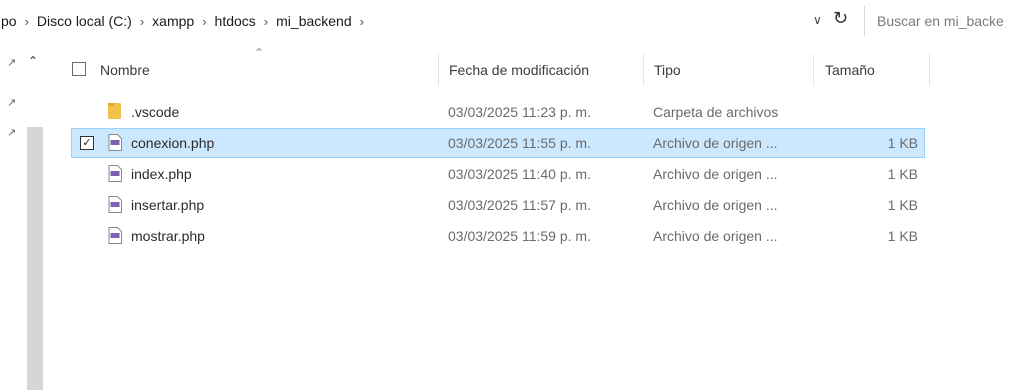  I want to click on address-history-dropdown-icon: ∨, so click(817, 20).